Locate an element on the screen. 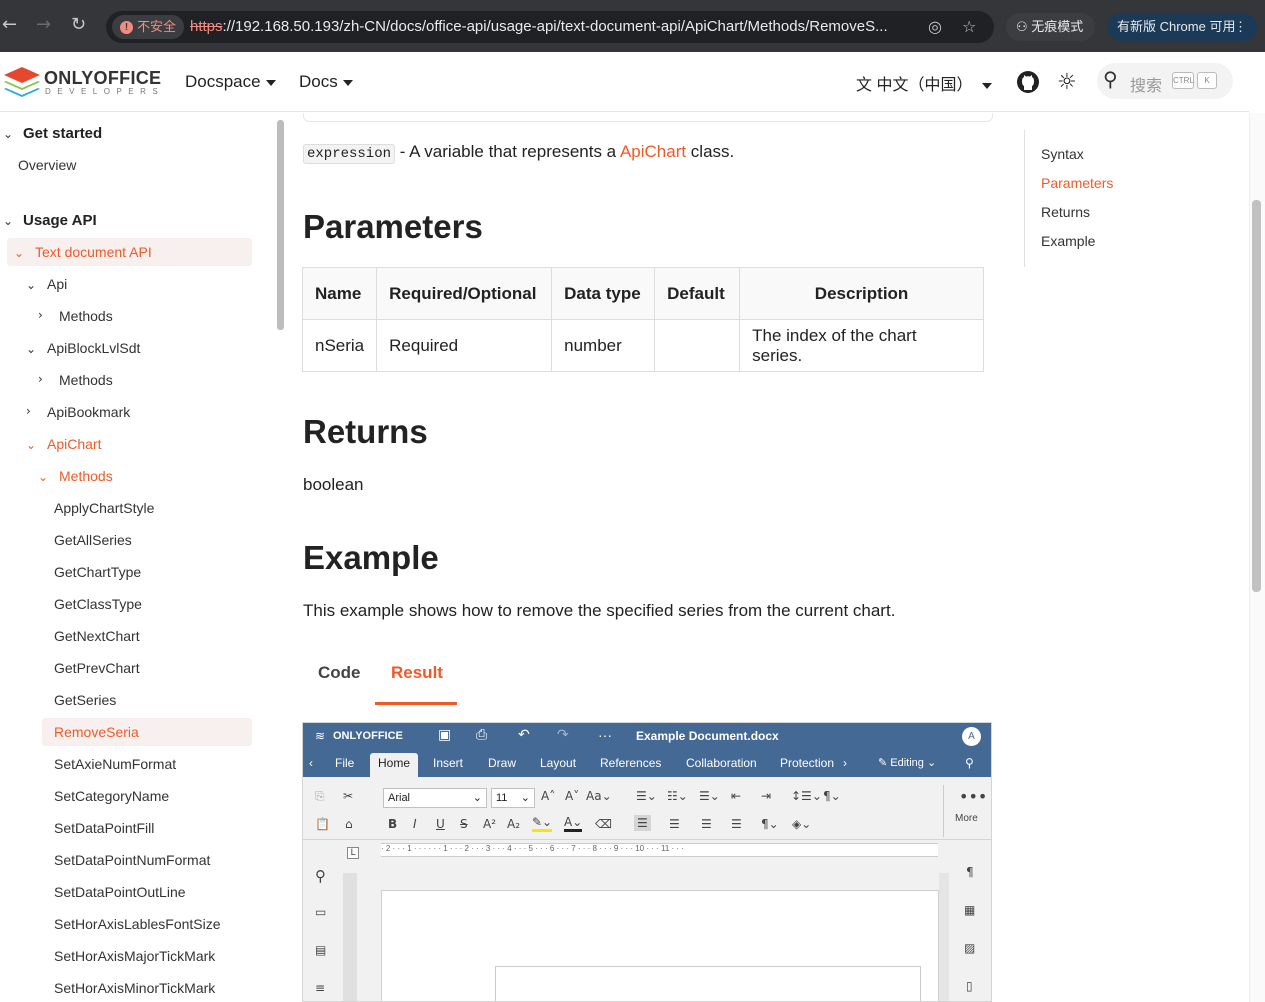  change-case-icon: Aa⌄ is located at coordinates (599, 796).